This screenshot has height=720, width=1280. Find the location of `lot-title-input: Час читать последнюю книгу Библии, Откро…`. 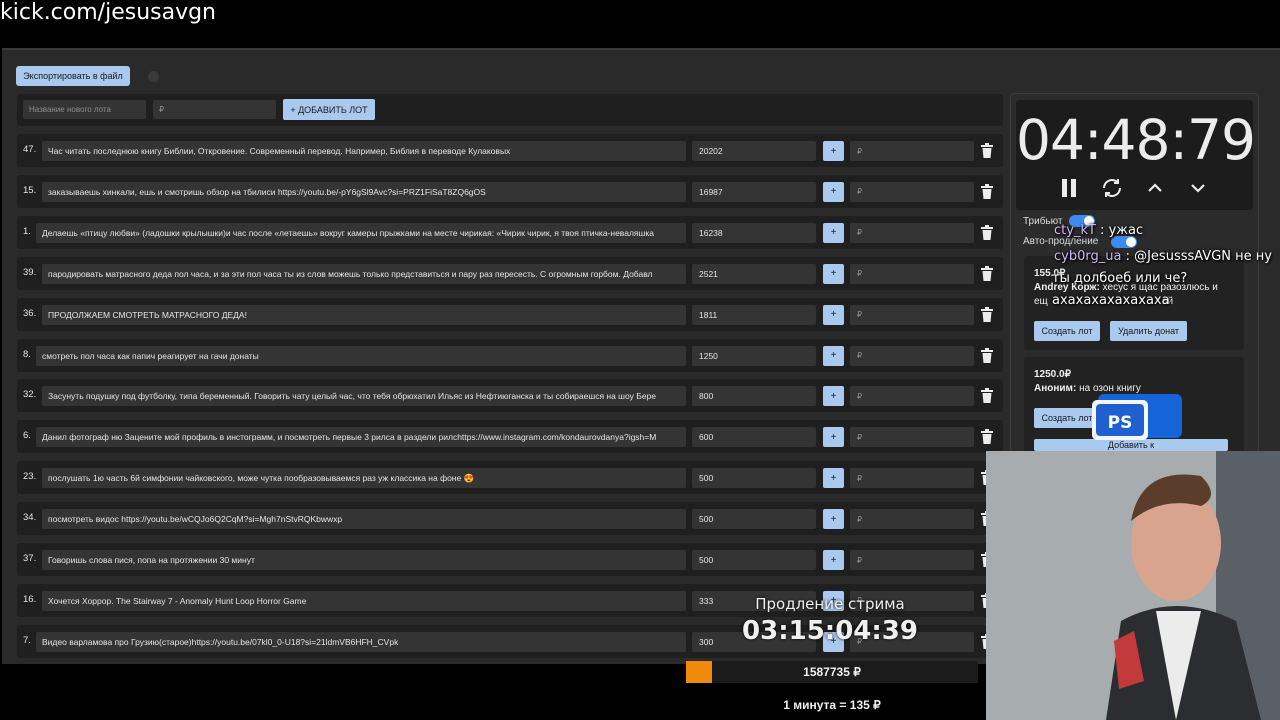

lot-title-input: Час читать последнюю книгу Библии, Откро… is located at coordinates (364, 151).